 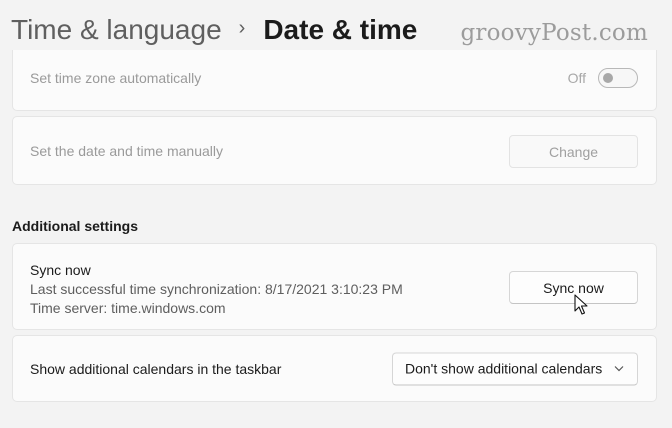 What do you see at coordinates (573, 151) in the screenshot?
I see `change-button: Change` at bounding box center [573, 151].